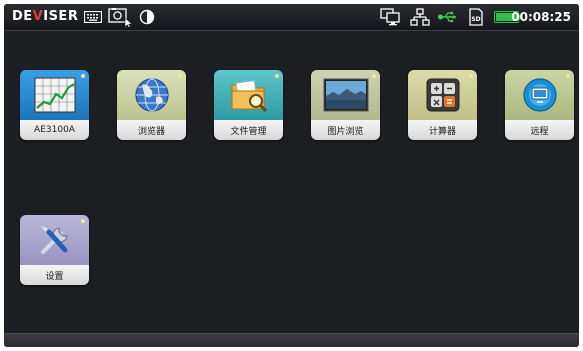 The width and height of the screenshot is (583, 351). What do you see at coordinates (45, 16) in the screenshot?
I see `brand-logo: DEVISER` at bounding box center [45, 16].